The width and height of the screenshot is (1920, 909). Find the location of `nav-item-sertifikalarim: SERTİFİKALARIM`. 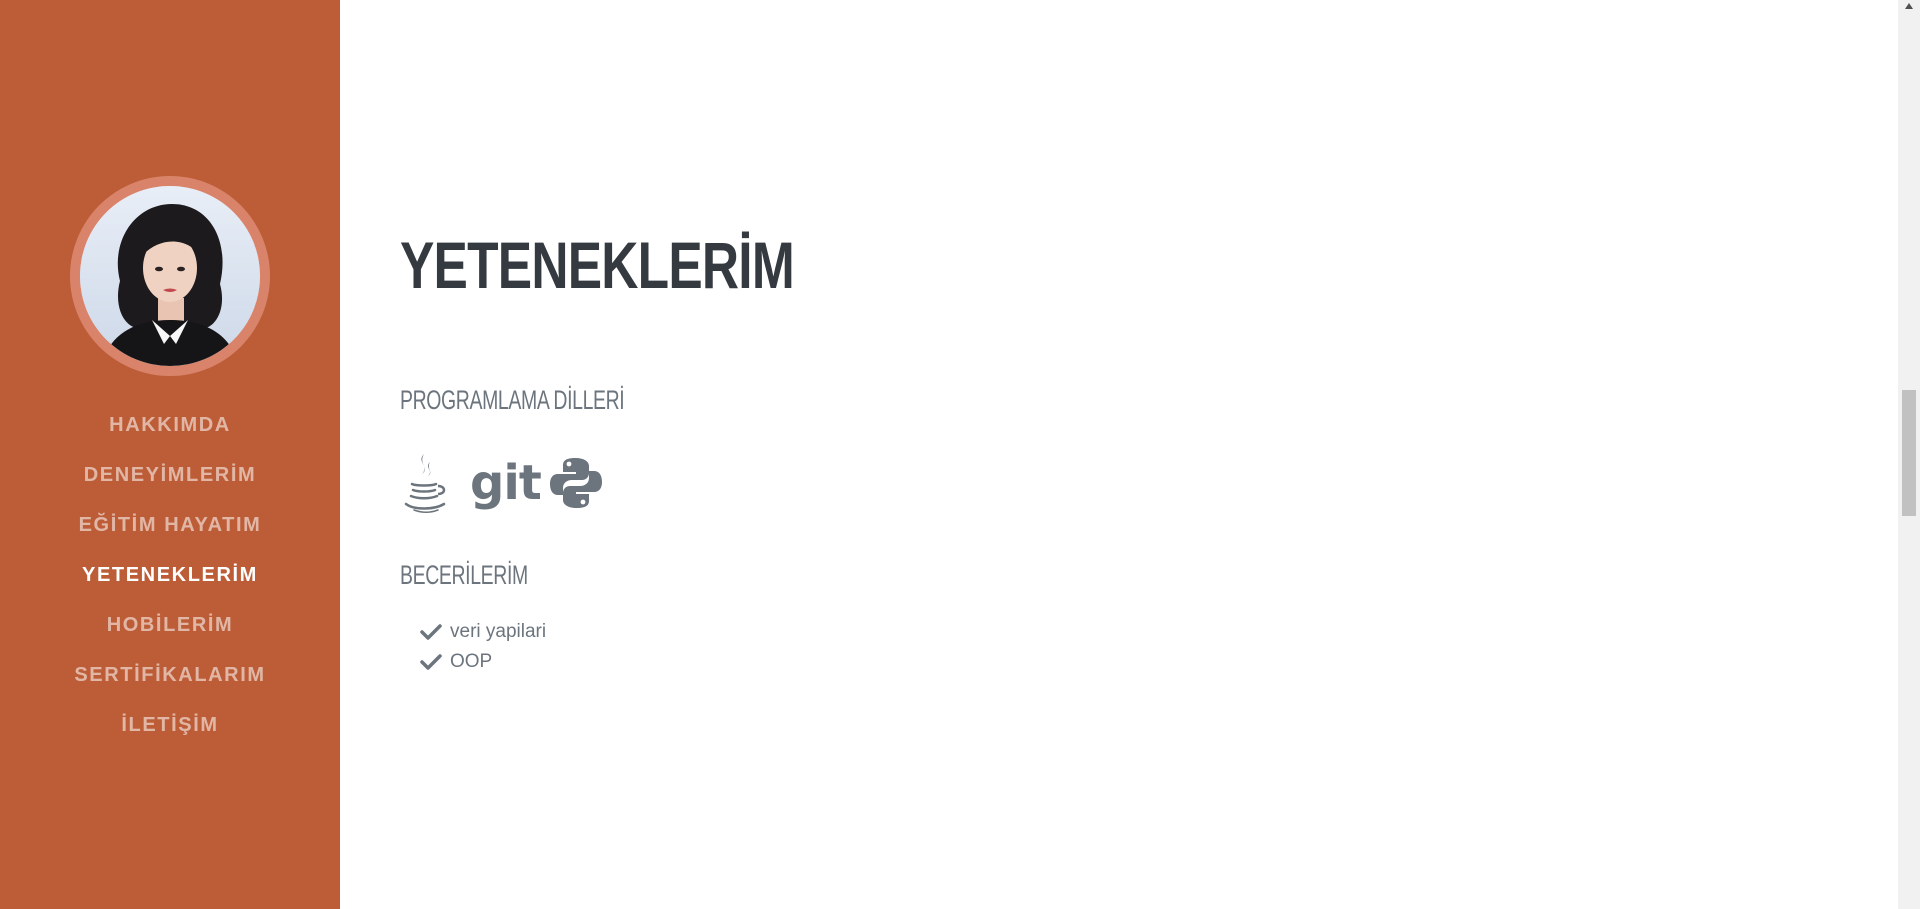

nav-item-sertifikalarim: SERTİFİKALARIM is located at coordinates (170, 675).